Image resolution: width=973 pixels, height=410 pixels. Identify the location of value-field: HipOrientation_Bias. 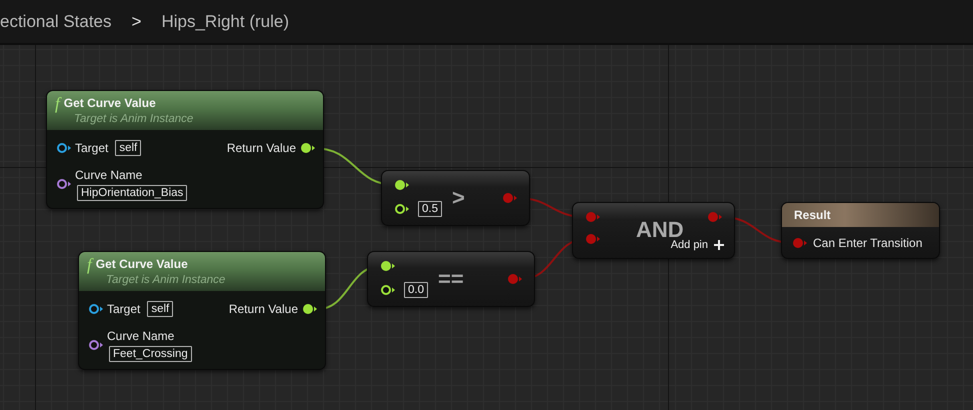
(132, 193).